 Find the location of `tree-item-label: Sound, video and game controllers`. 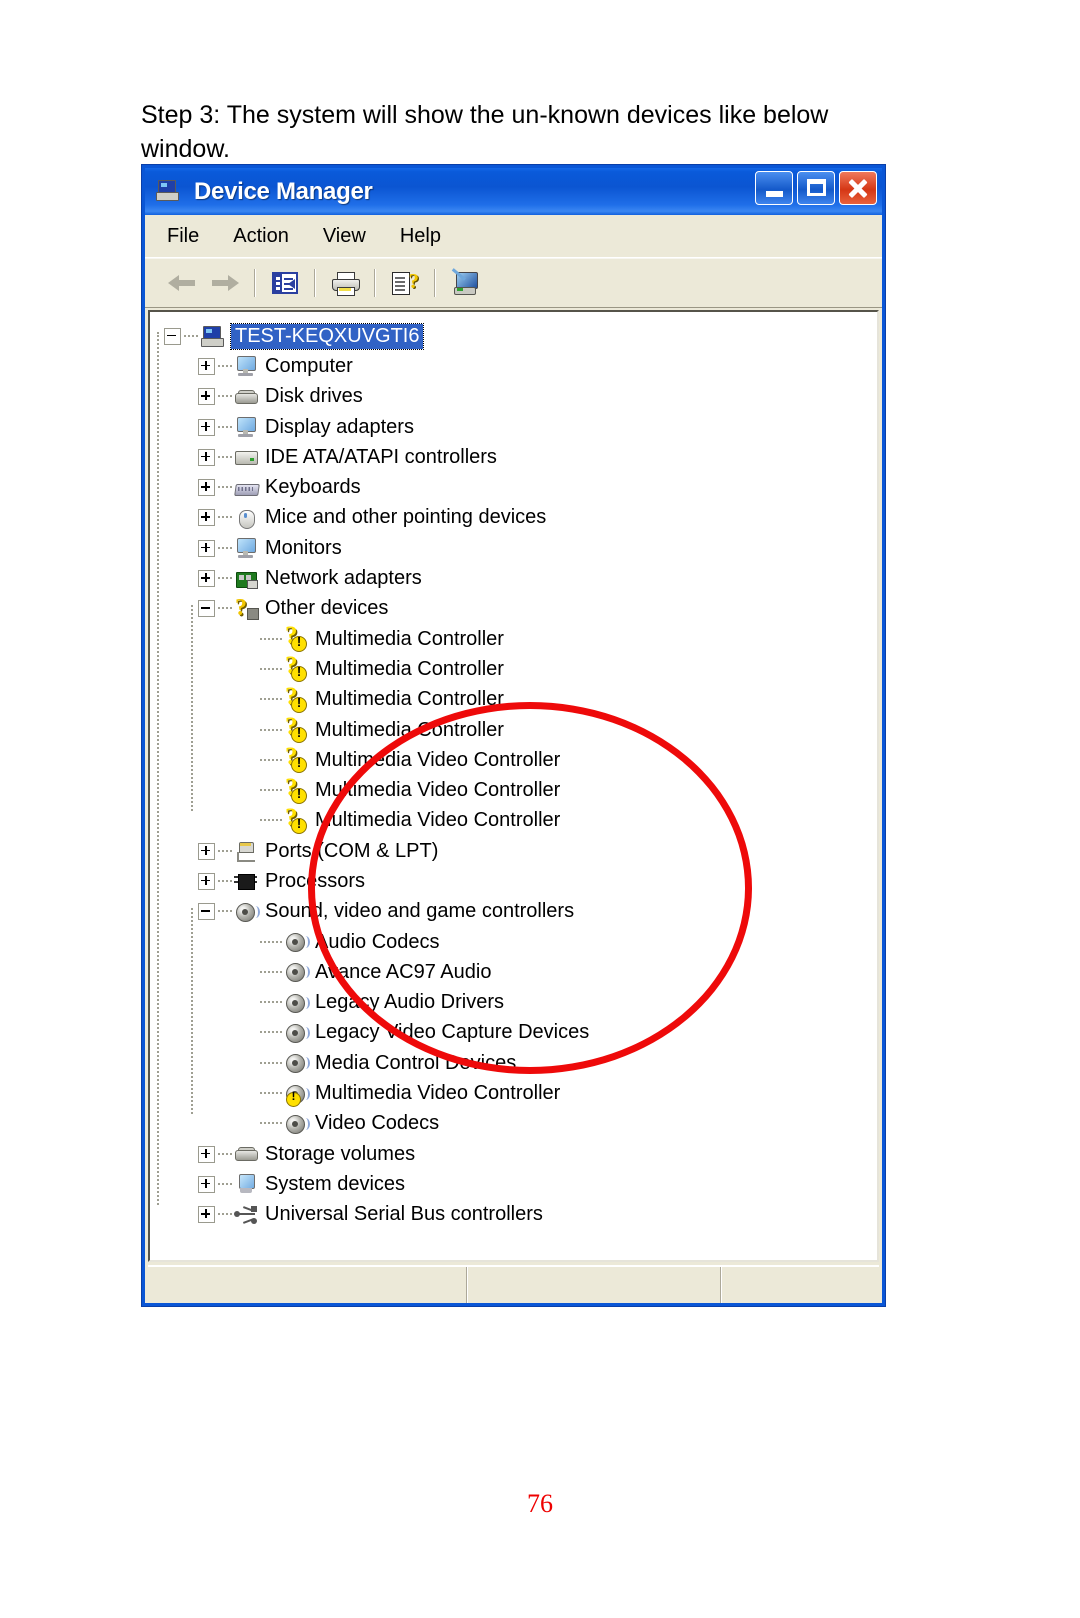

tree-item-label: Sound, video and game controllers is located at coordinates (420, 911).